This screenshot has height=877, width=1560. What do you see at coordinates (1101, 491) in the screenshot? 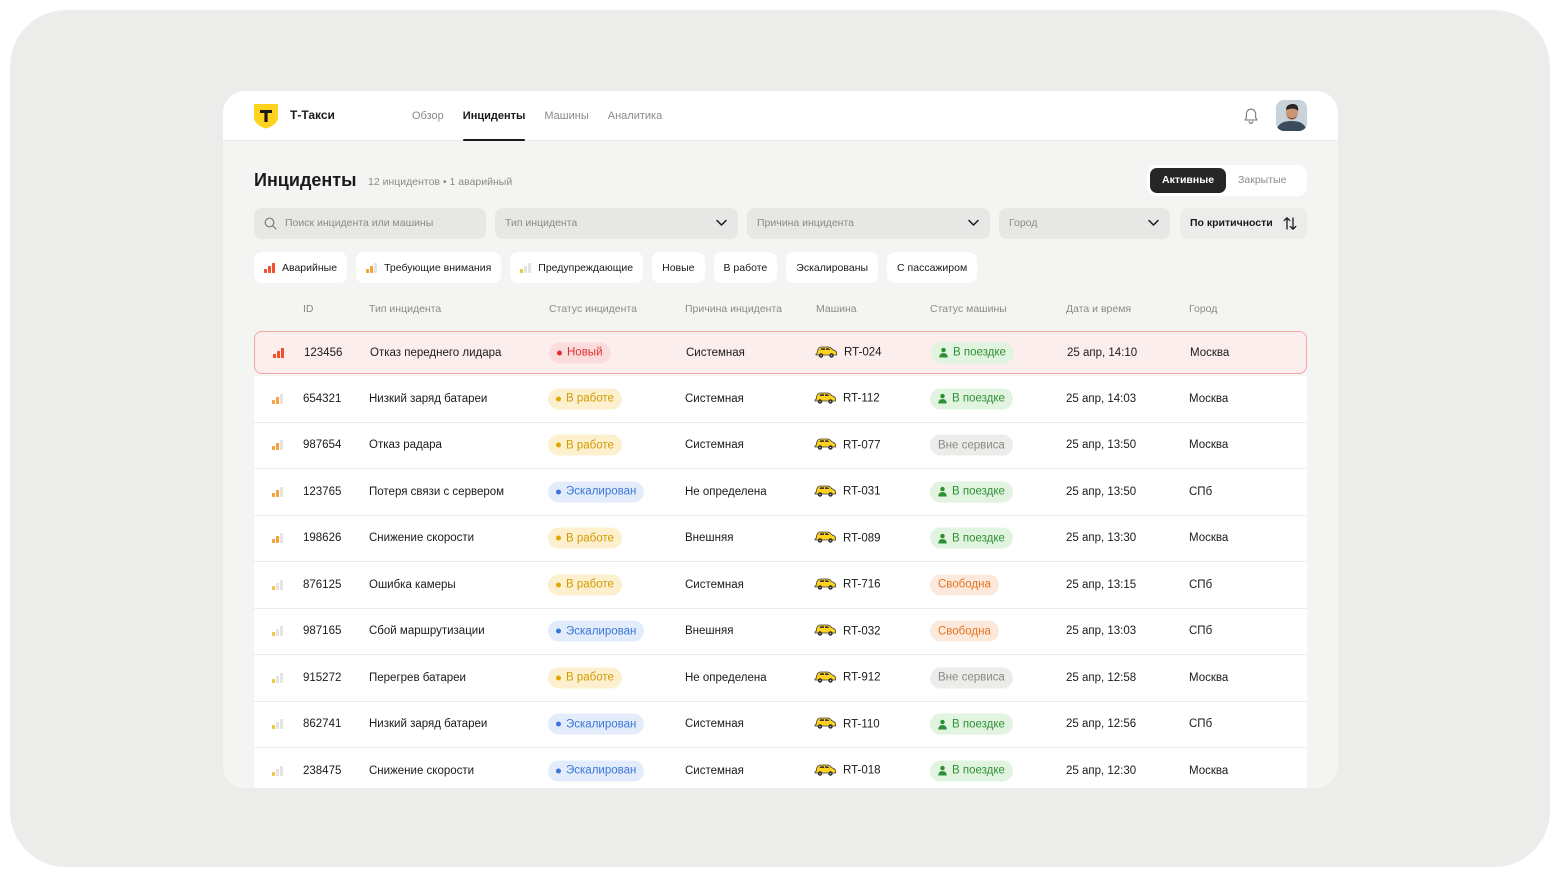
I see `incident-datetime: 25 апр, 13:50` at bounding box center [1101, 491].